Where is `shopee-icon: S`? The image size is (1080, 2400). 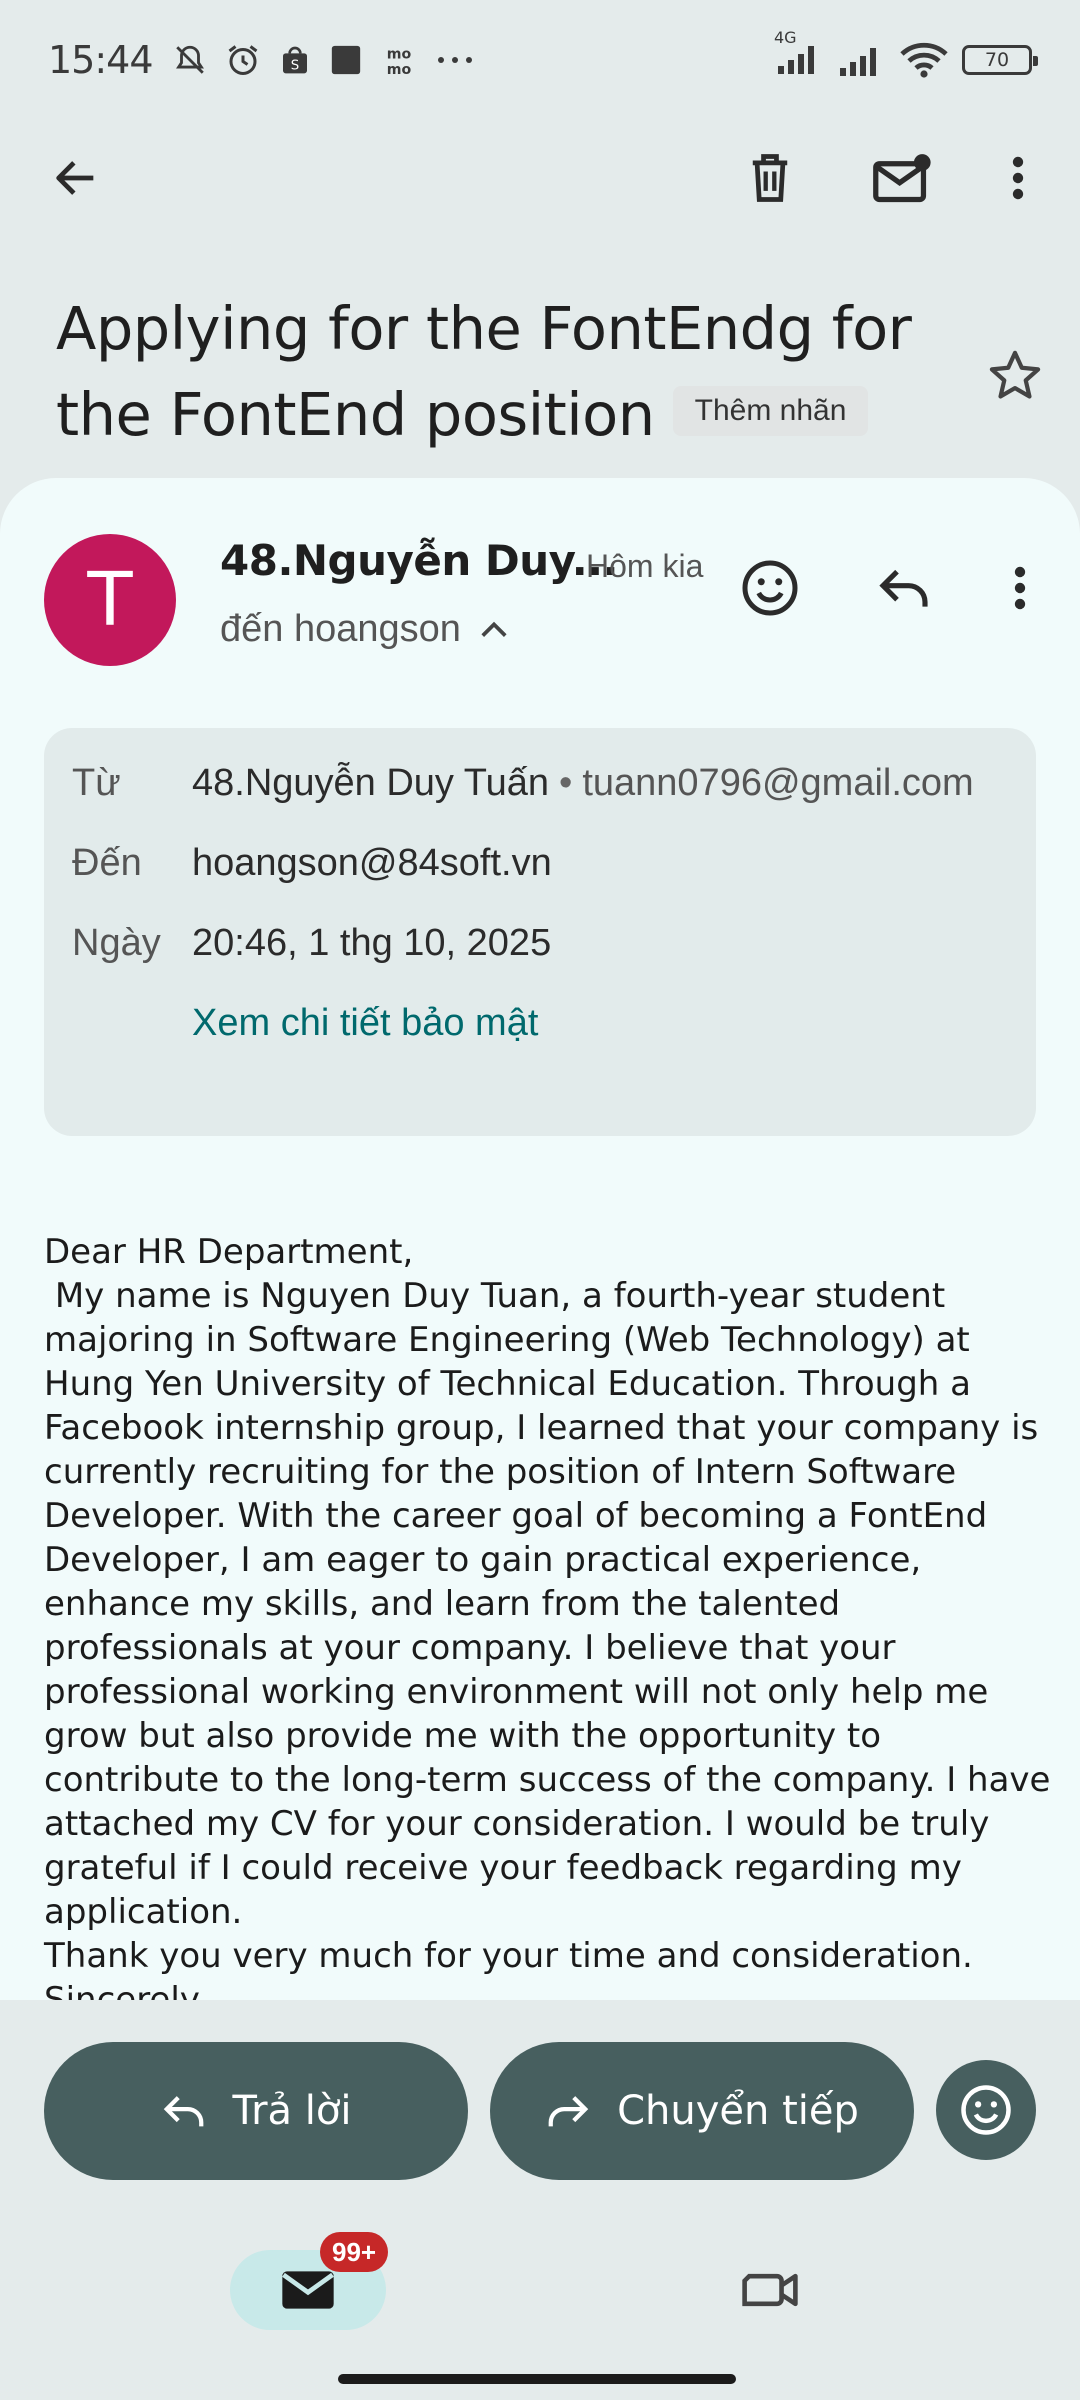
shopee-icon: S is located at coordinates (294, 60).